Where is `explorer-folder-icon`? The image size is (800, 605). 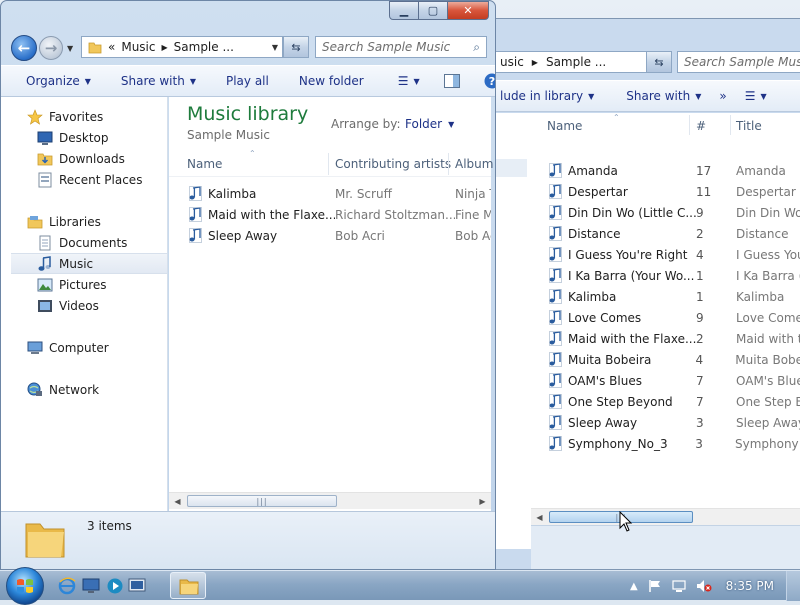
explorer-folder-icon is located at coordinates (189, 587).